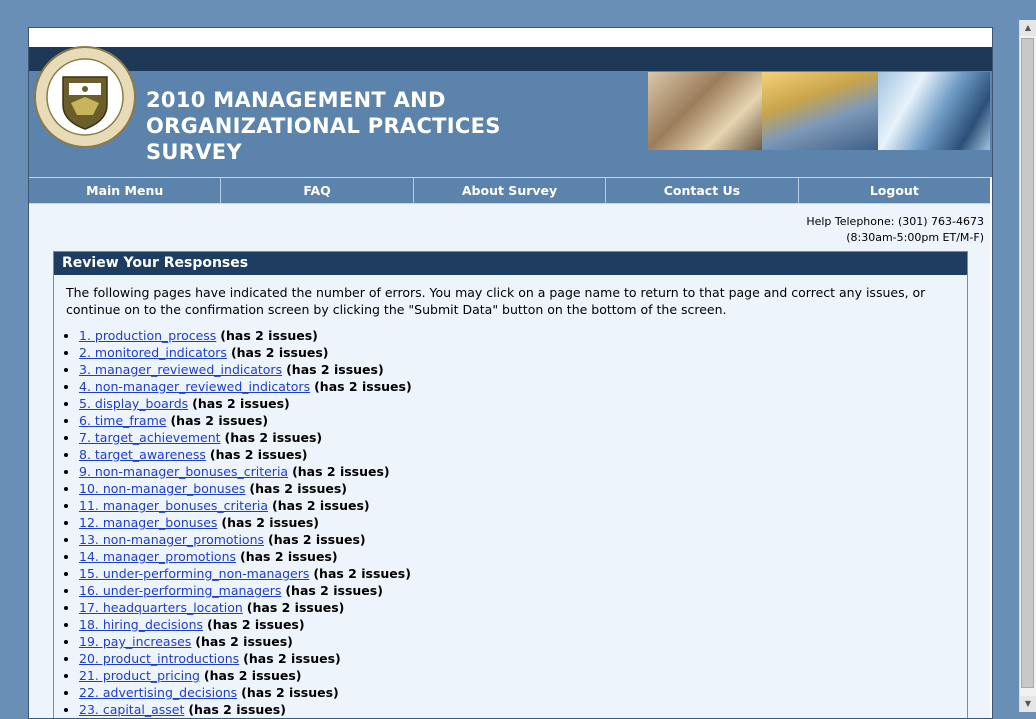  Describe the element at coordinates (523, 420) in the screenshot. I see `issue-list-item: 6. time_frame (has 2 issues)` at that location.